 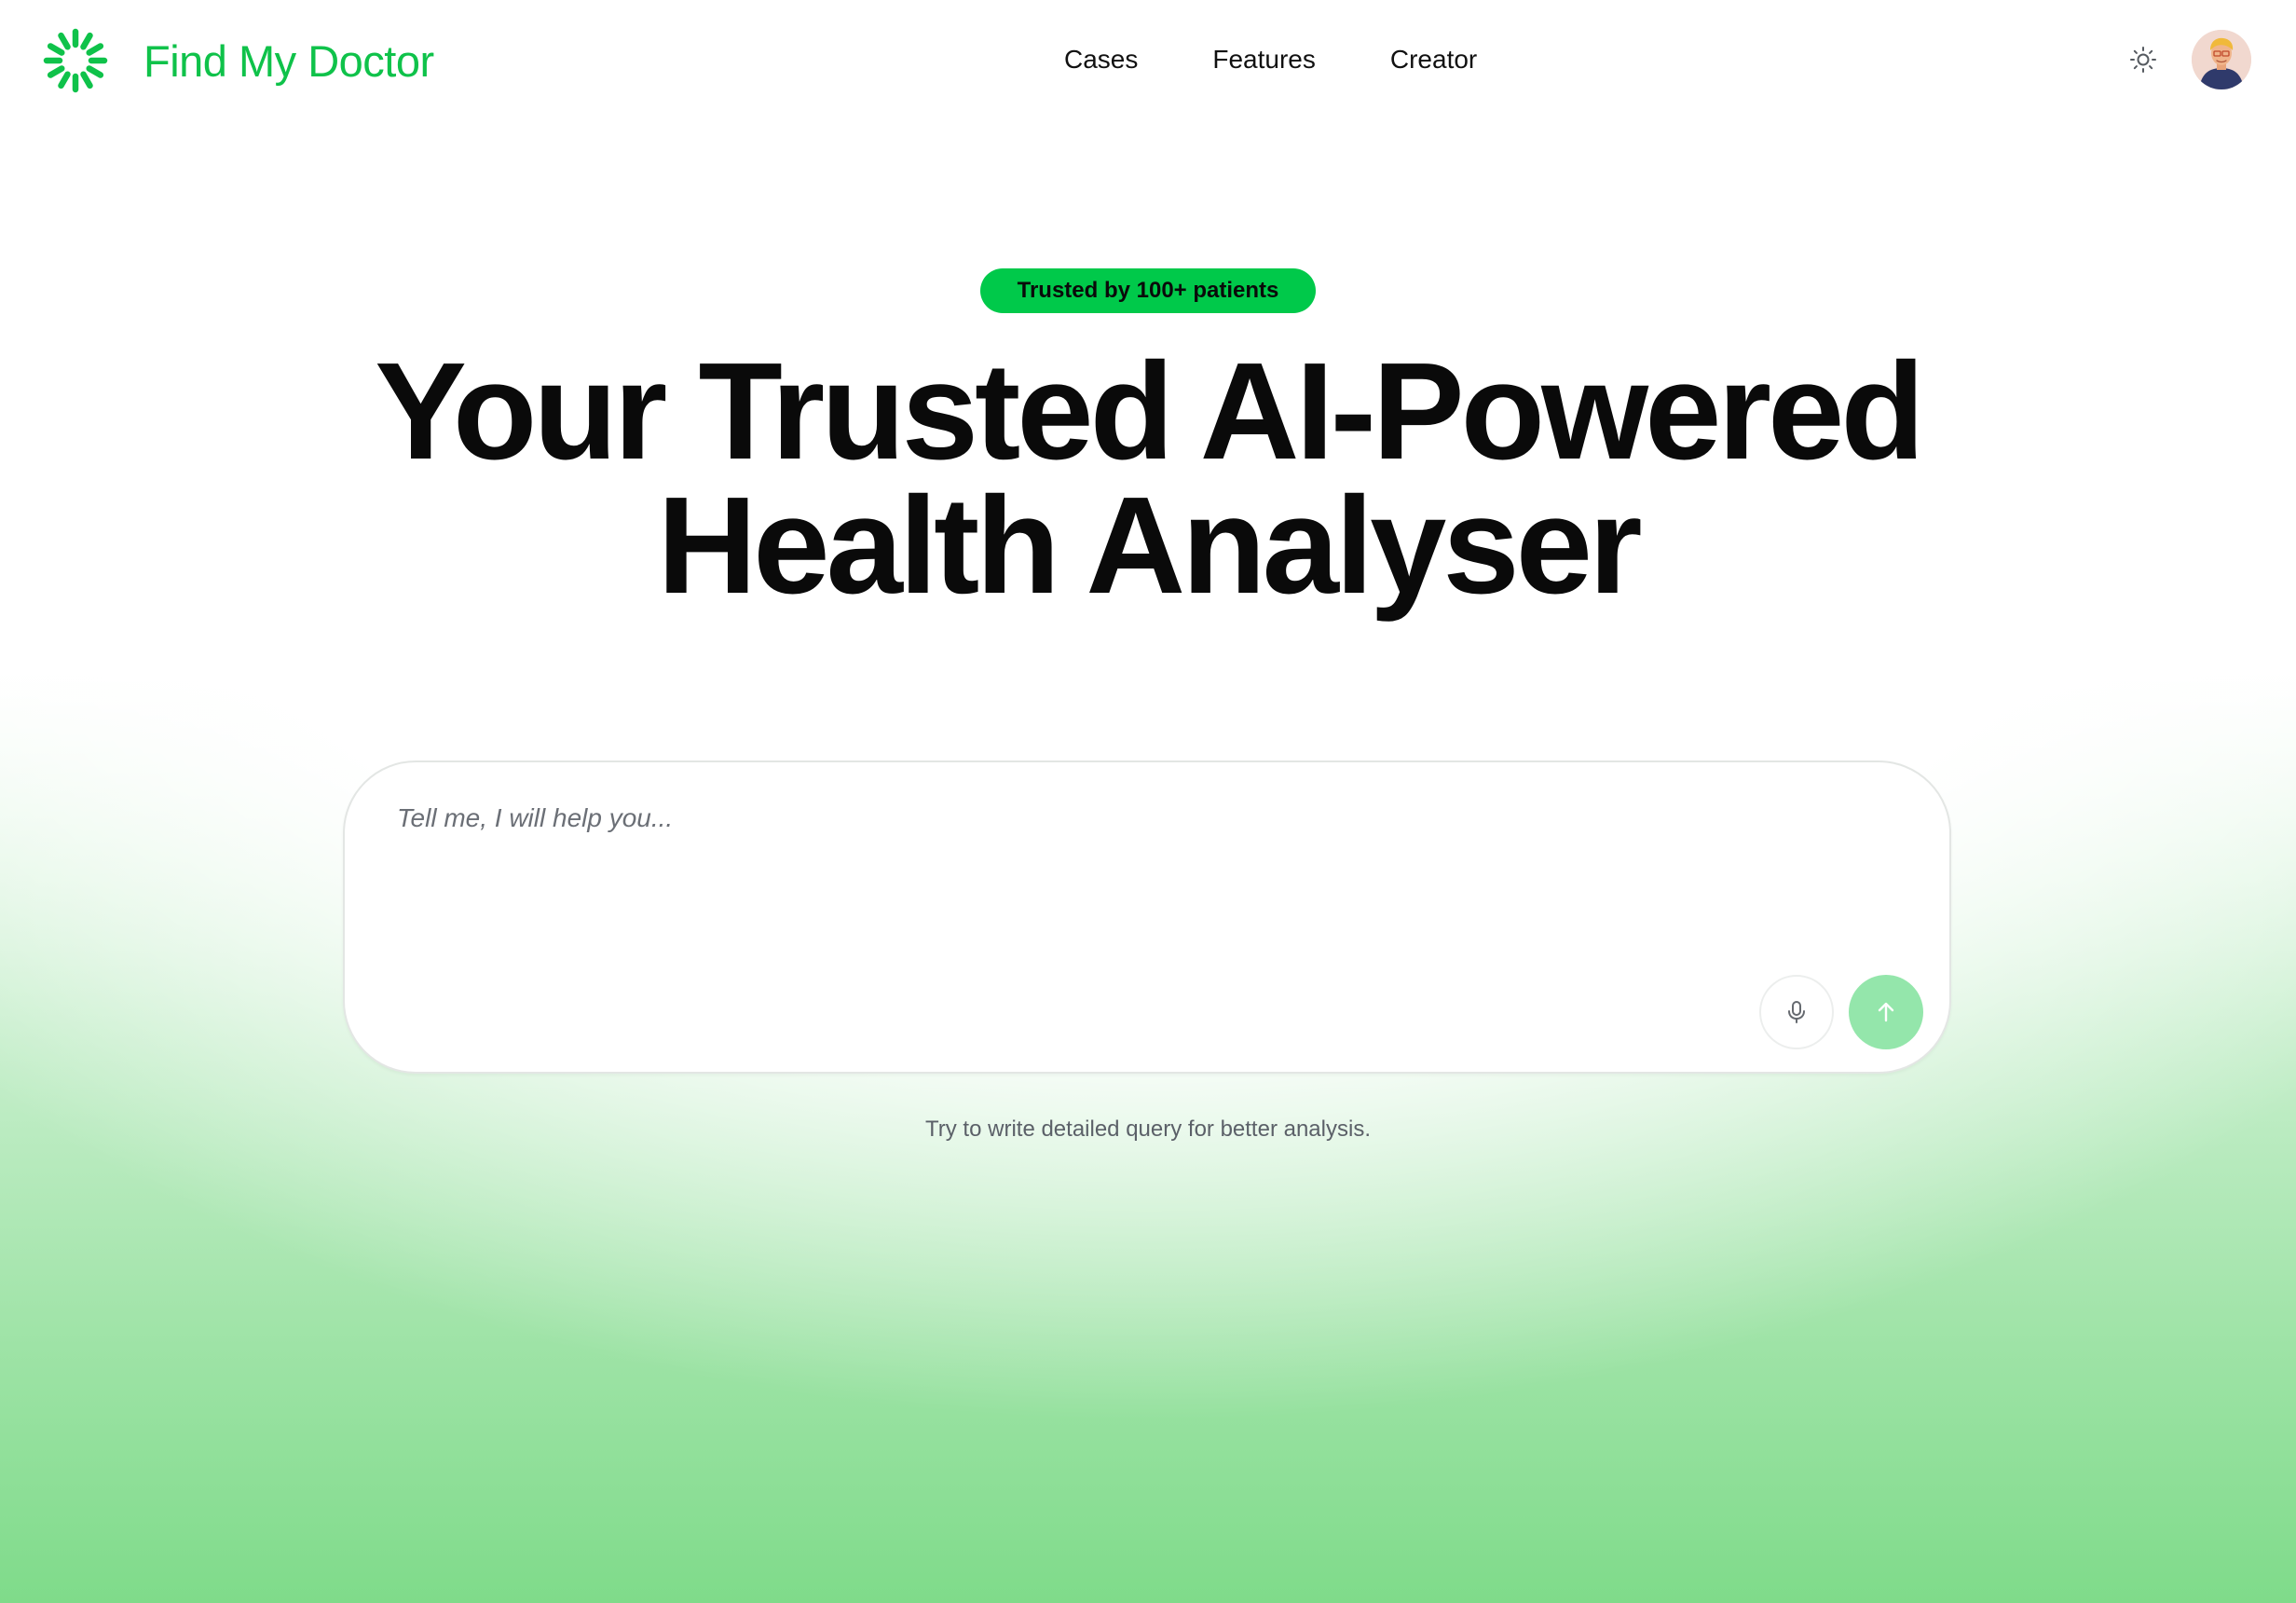 I want to click on theme-toggle-button, so click(x=2143, y=59).